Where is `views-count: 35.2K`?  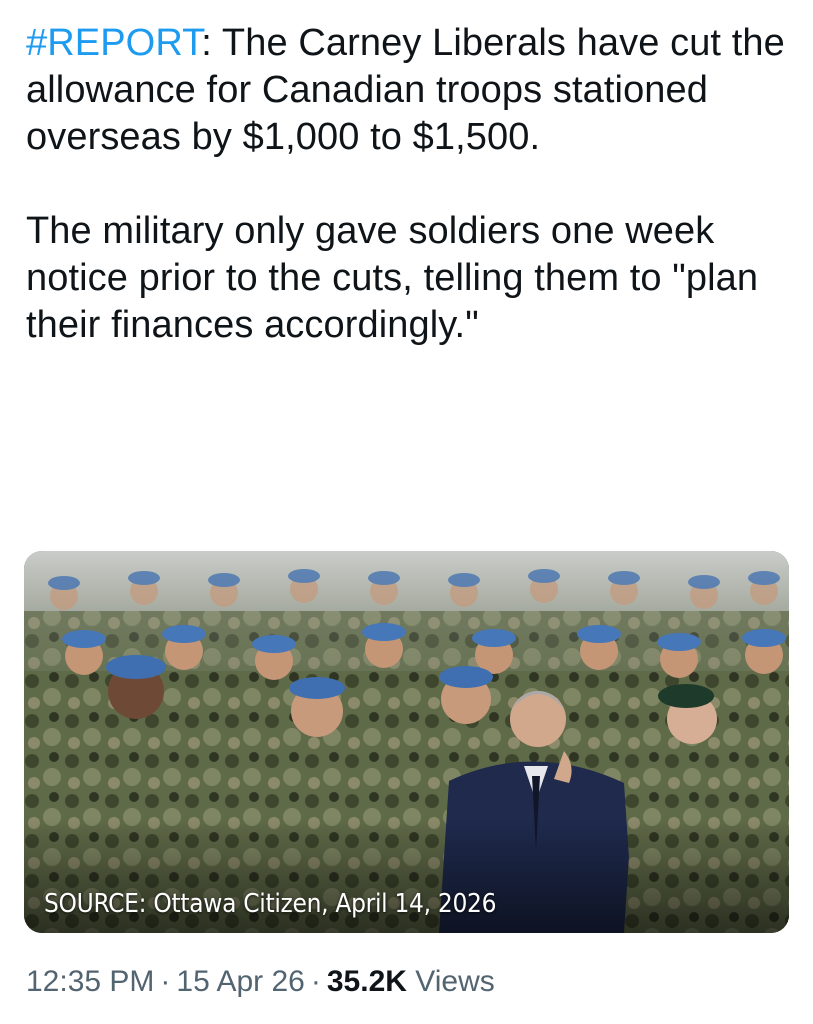
views-count: 35.2K is located at coordinates (367, 981).